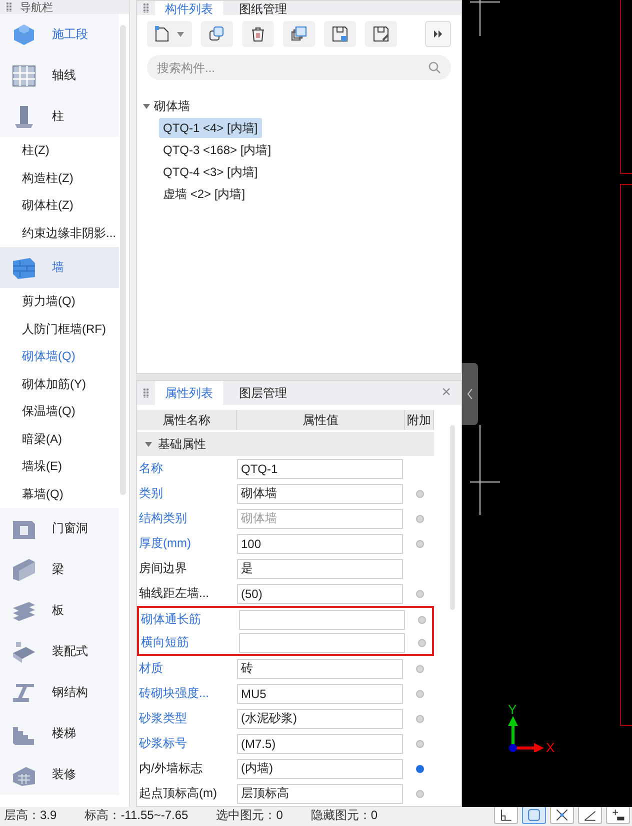  I want to click on status-value: -11.55~-7.65, so click(154, 815).